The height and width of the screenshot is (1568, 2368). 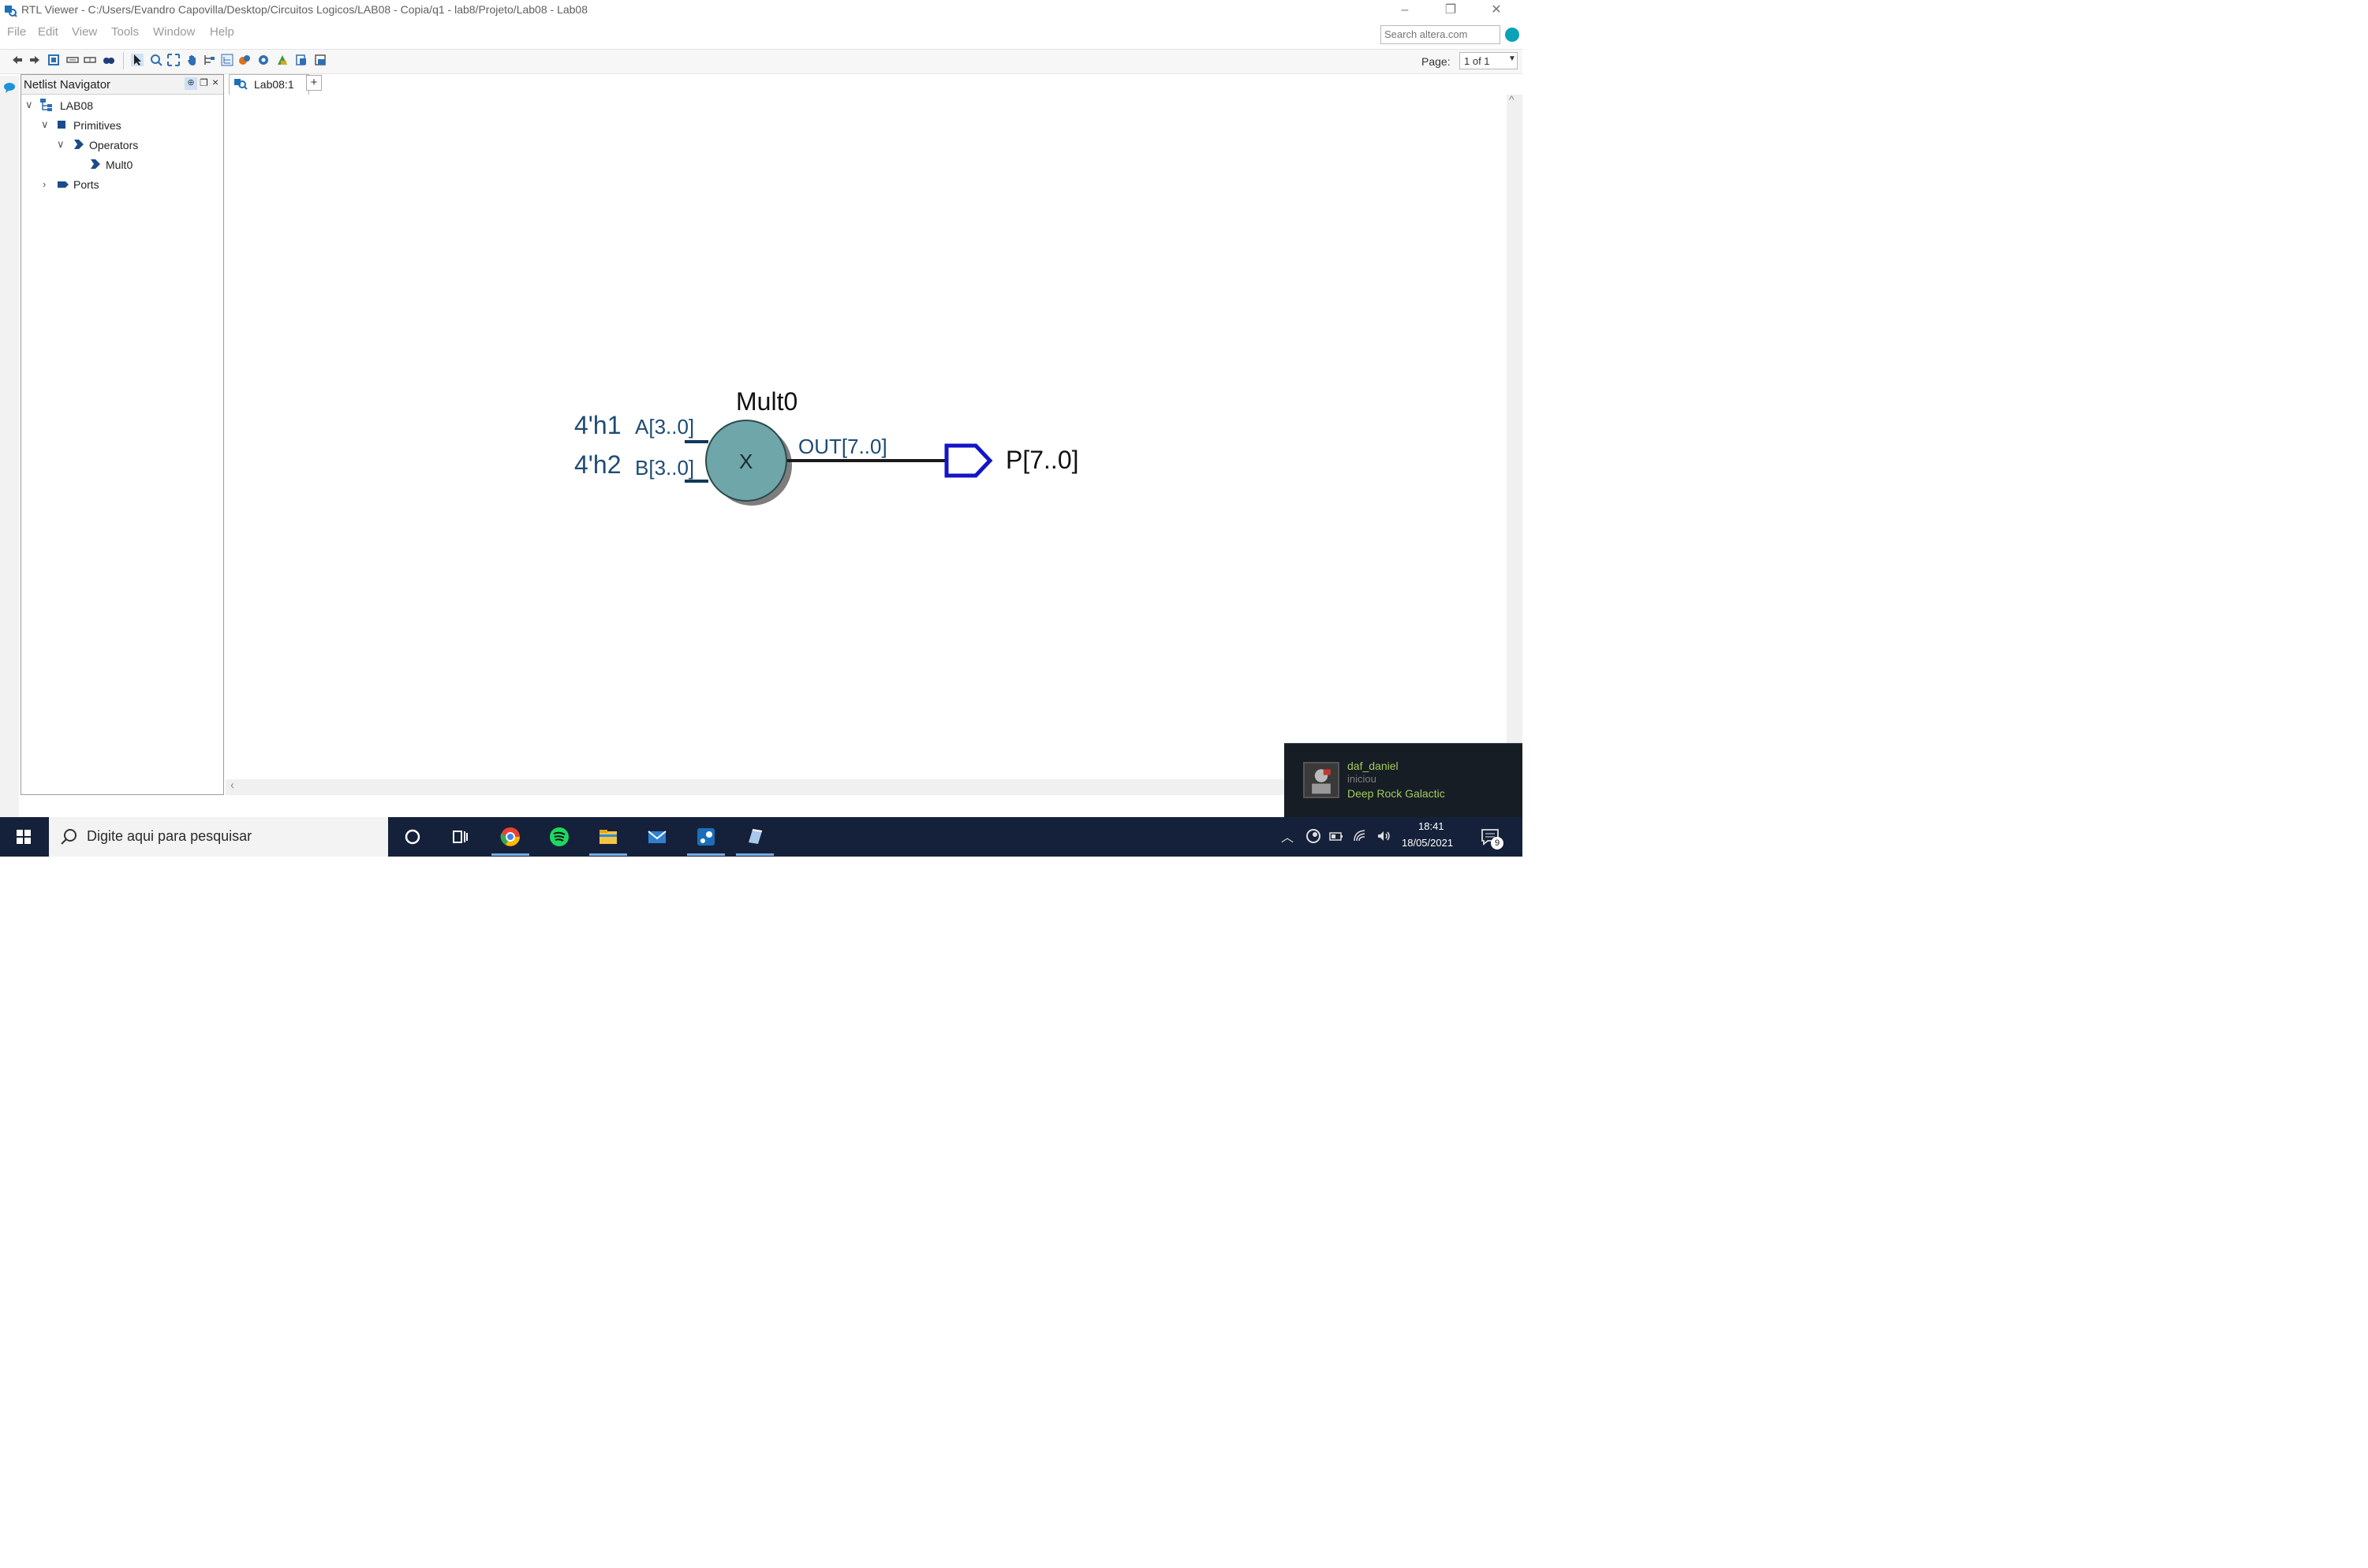 I want to click on taskbar-search-placeholder: Digite aqui para pesquisar, so click(x=169, y=836).